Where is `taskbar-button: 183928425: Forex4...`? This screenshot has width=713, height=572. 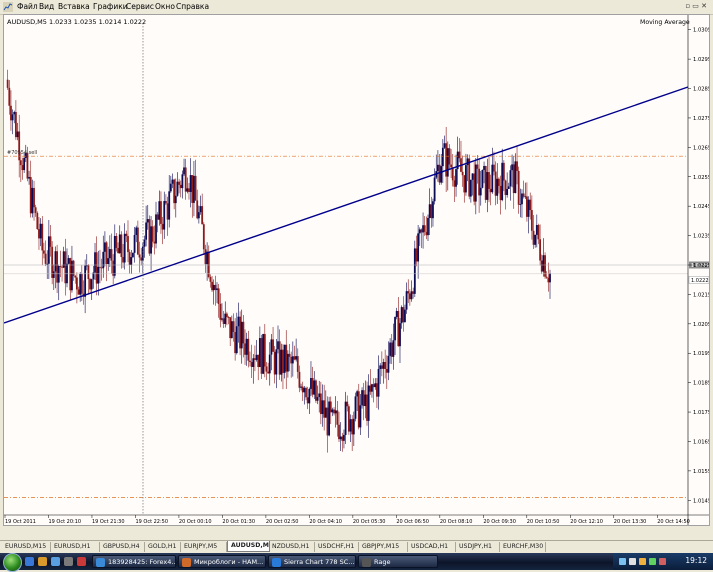
taskbar-button: 183928425: Forex4... is located at coordinates (134, 561).